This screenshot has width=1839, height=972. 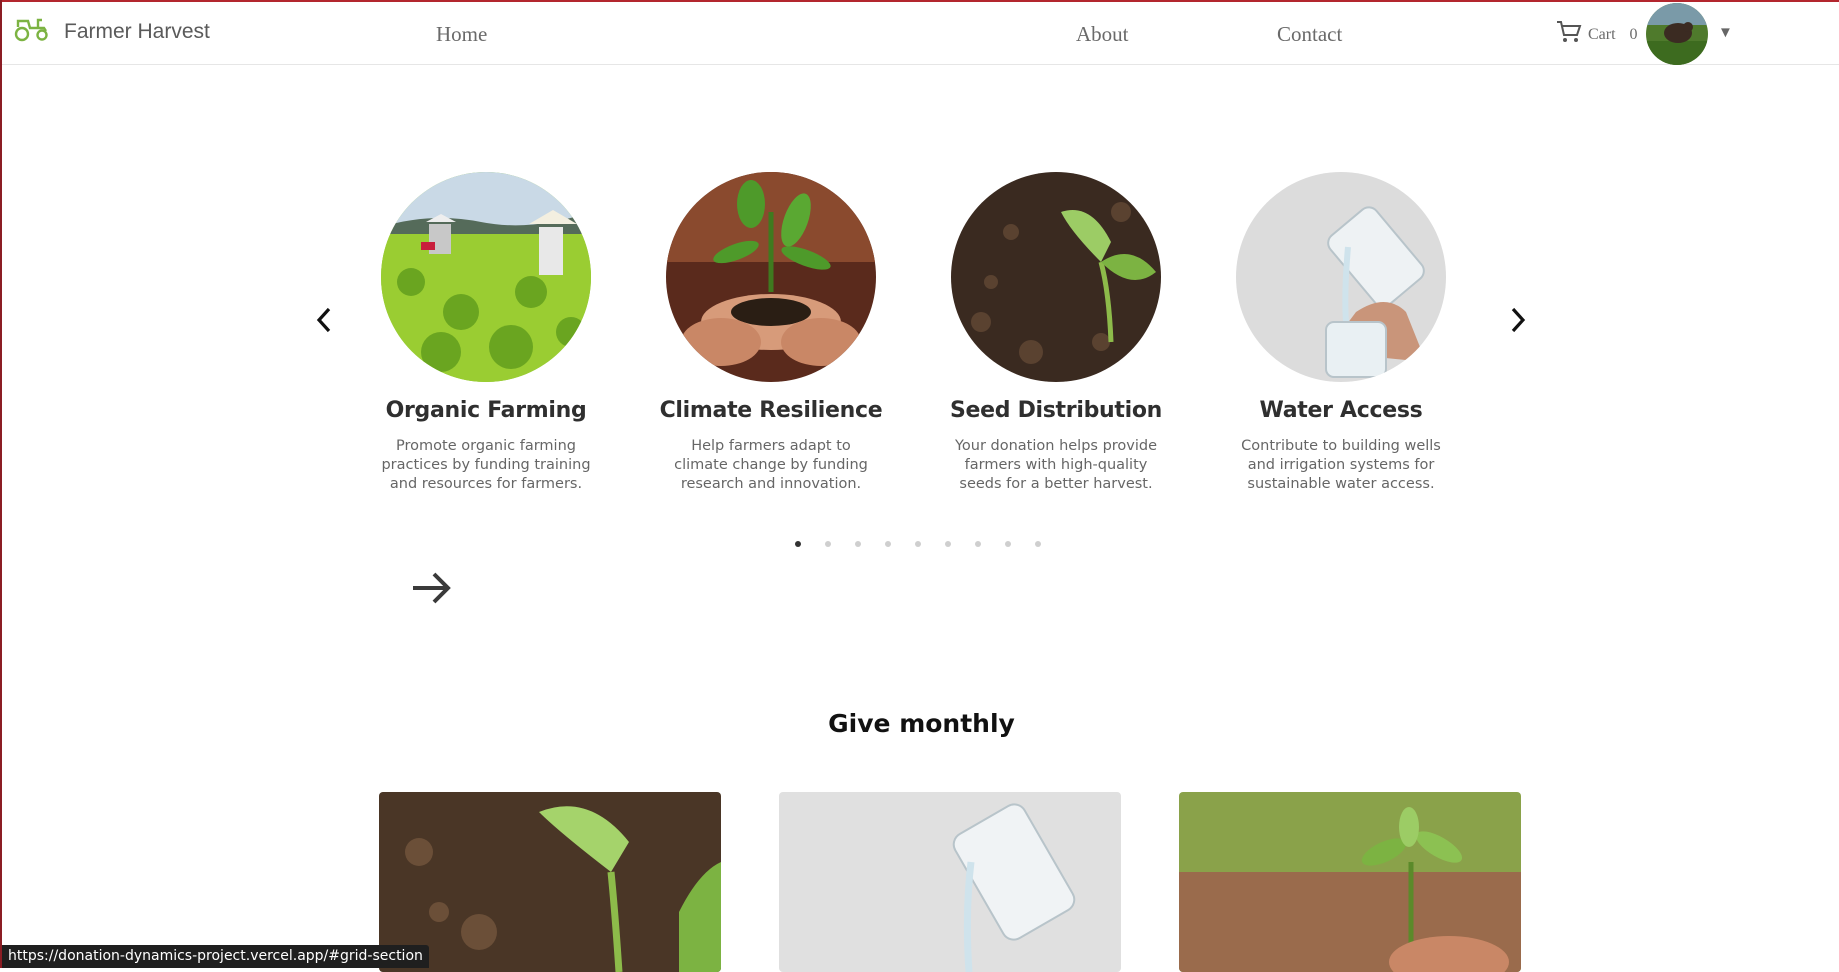 What do you see at coordinates (921, 723) in the screenshot?
I see `section-title: Give monthly` at bounding box center [921, 723].